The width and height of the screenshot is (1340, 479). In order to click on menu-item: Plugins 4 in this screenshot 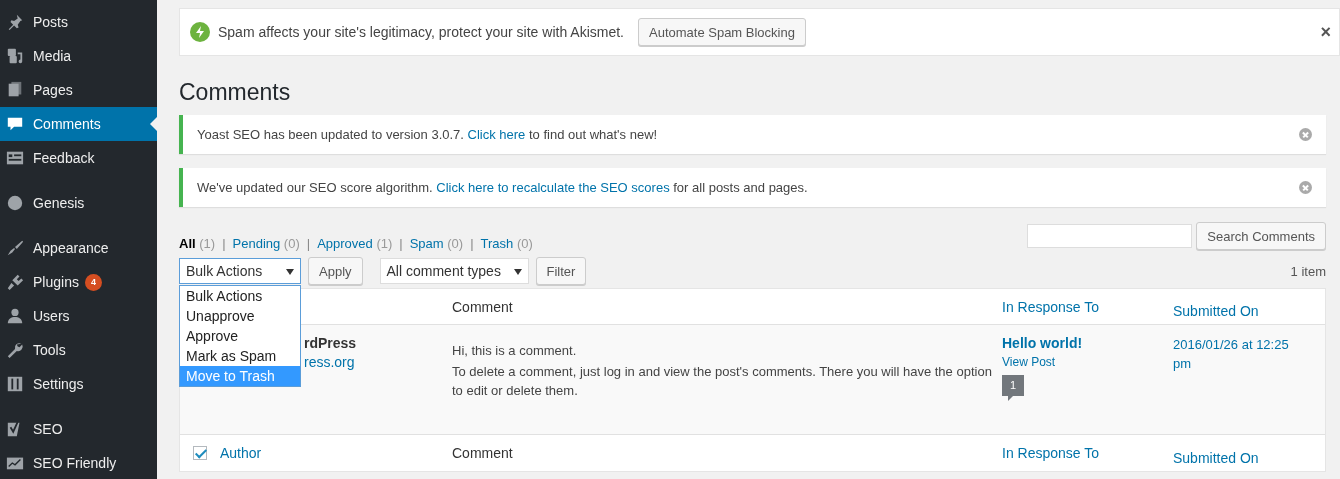, I will do `click(78, 282)`.